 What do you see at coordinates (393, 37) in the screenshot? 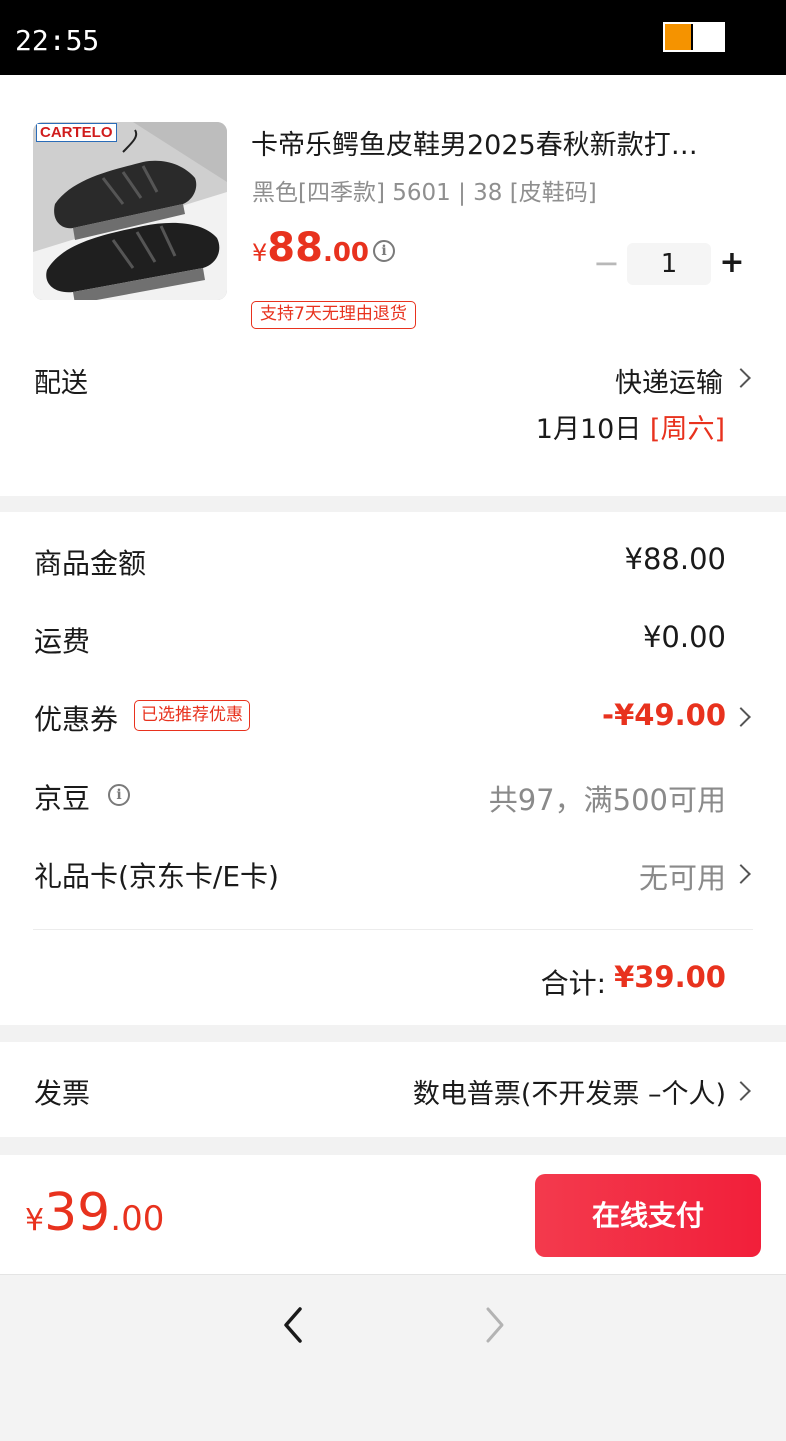
I see `status-bar: 22:55` at bounding box center [393, 37].